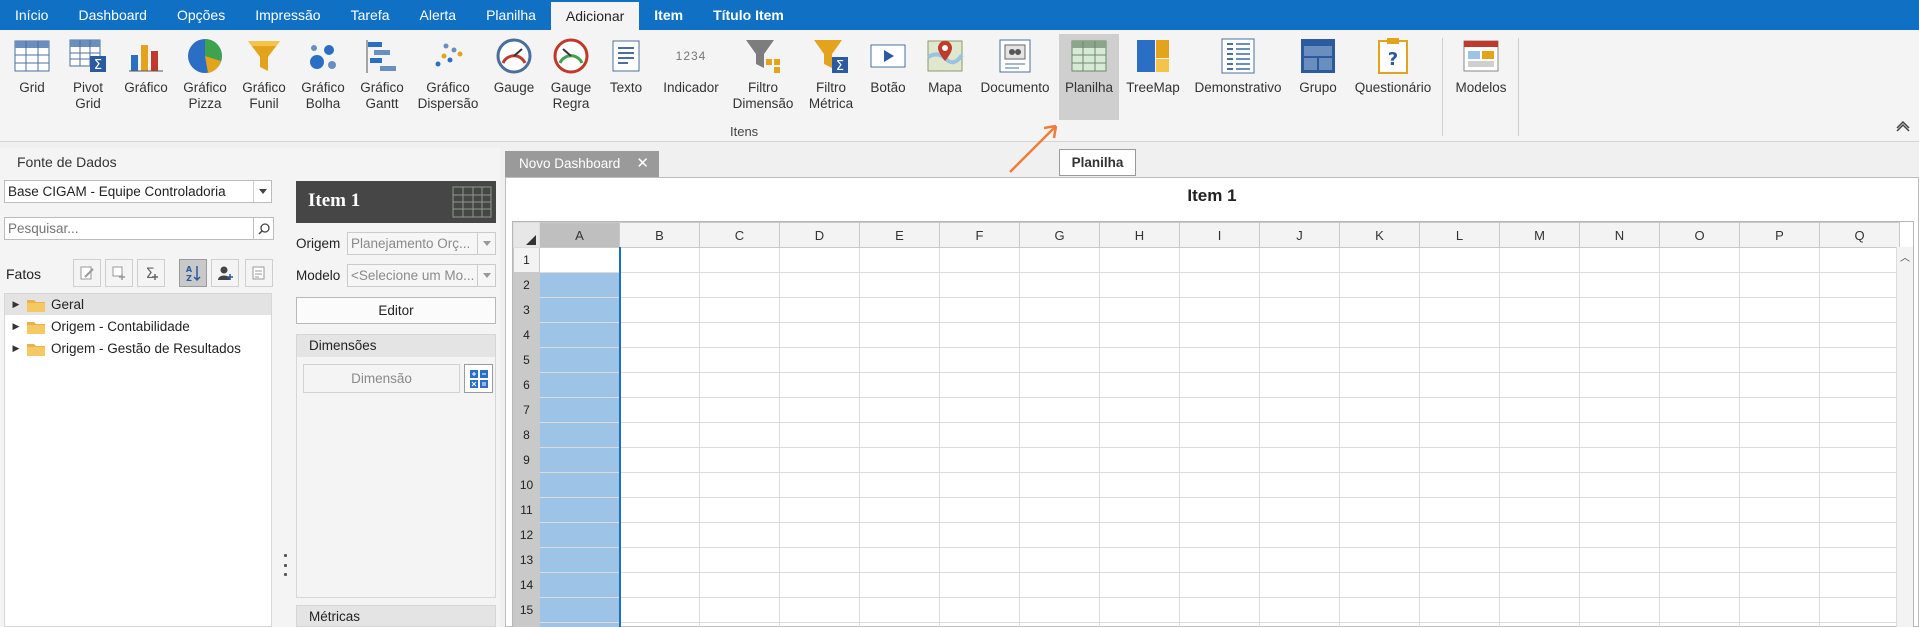  Describe the element at coordinates (526, 510) in the screenshot. I see `row-header: 11` at that location.